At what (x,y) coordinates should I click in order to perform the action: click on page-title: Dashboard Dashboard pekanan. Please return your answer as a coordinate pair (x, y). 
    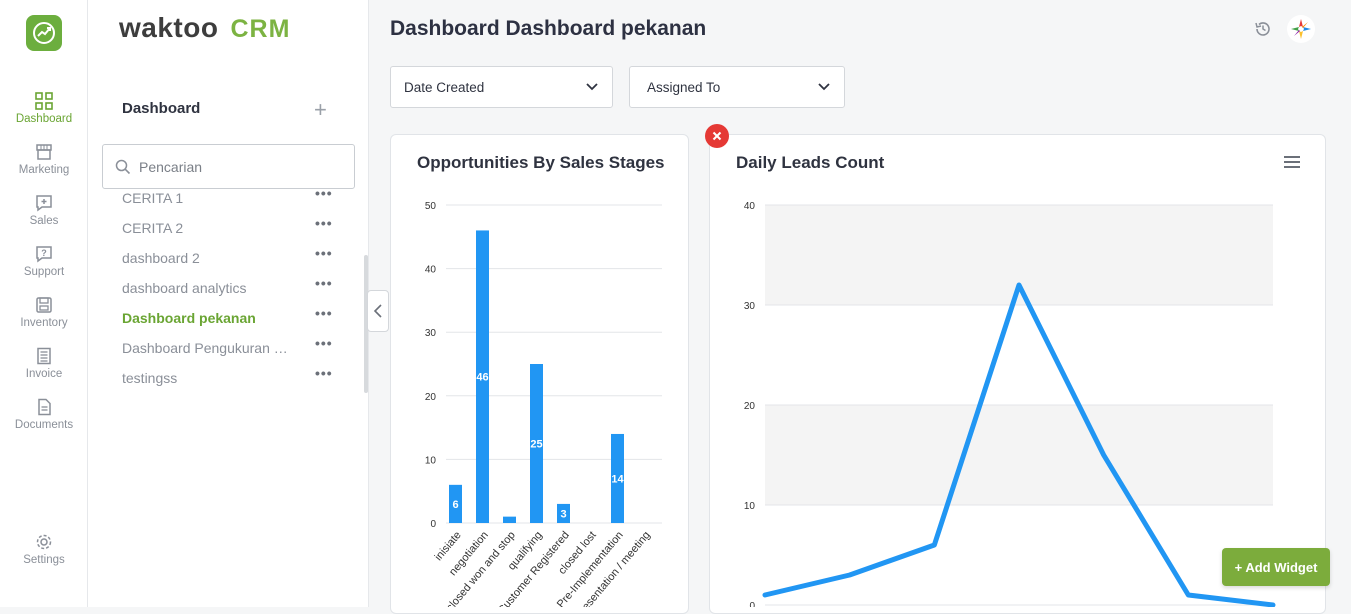
    Looking at the image, I should click on (548, 28).